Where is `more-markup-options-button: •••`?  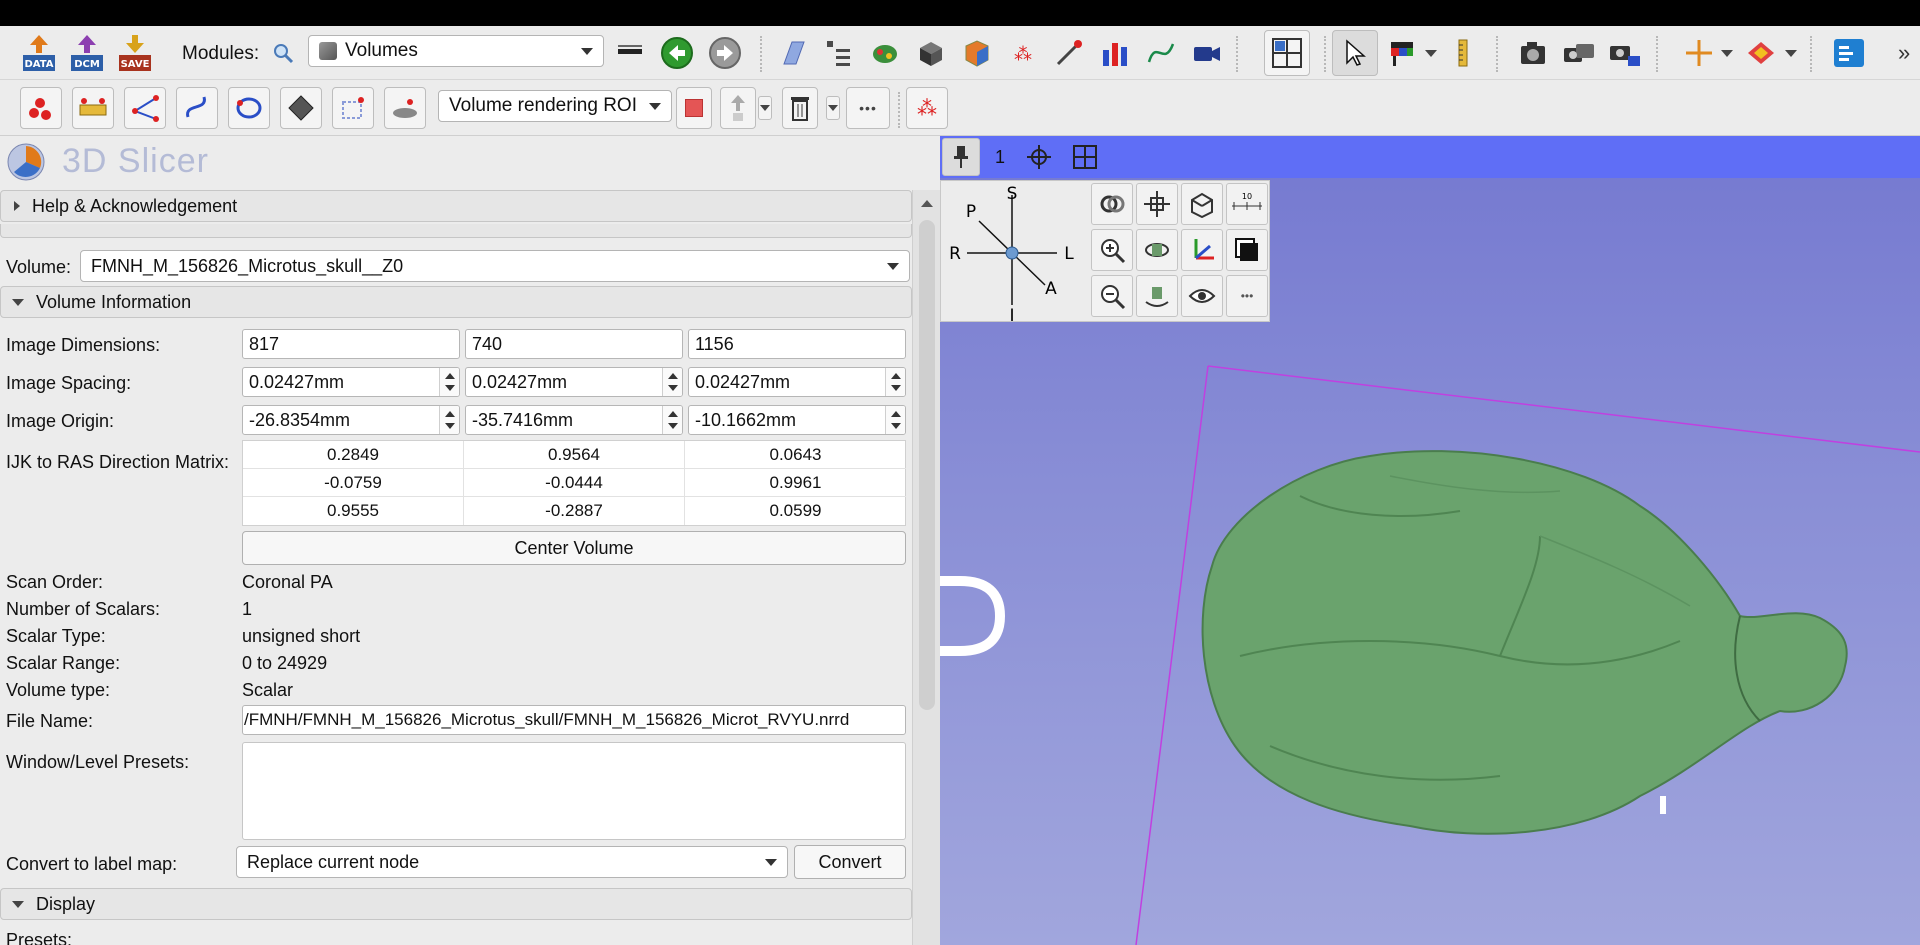 more-markup-options-button: ••• is located at coordinates (868, 108).